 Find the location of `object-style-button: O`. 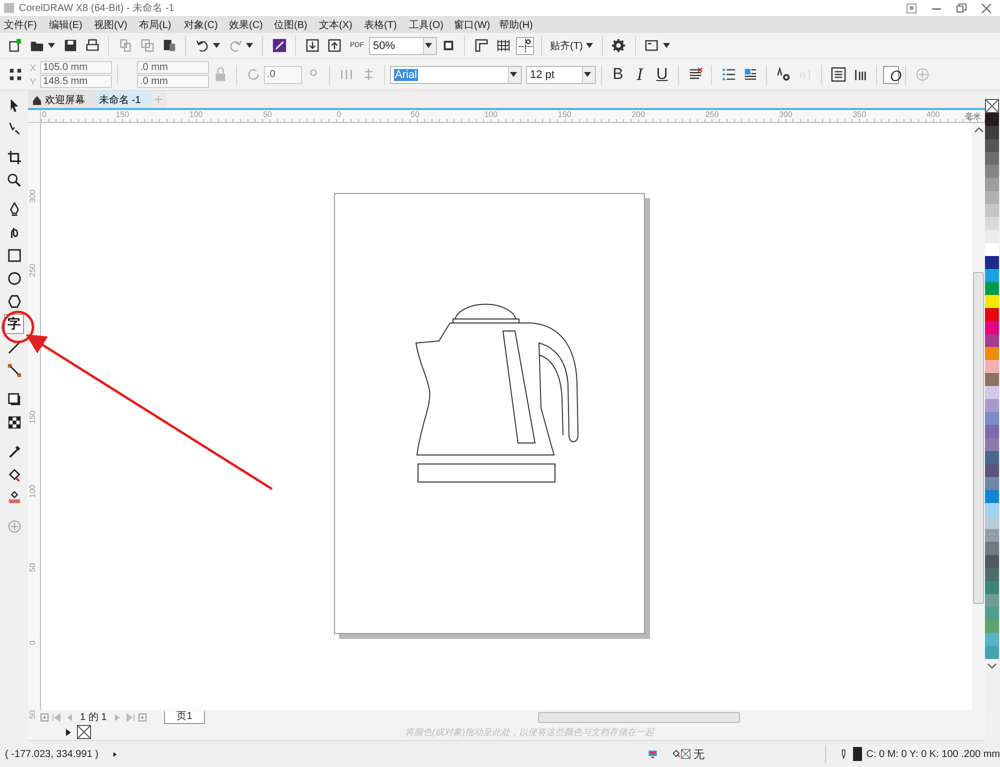

object-style-button: O is located at coordinates (891, 75).